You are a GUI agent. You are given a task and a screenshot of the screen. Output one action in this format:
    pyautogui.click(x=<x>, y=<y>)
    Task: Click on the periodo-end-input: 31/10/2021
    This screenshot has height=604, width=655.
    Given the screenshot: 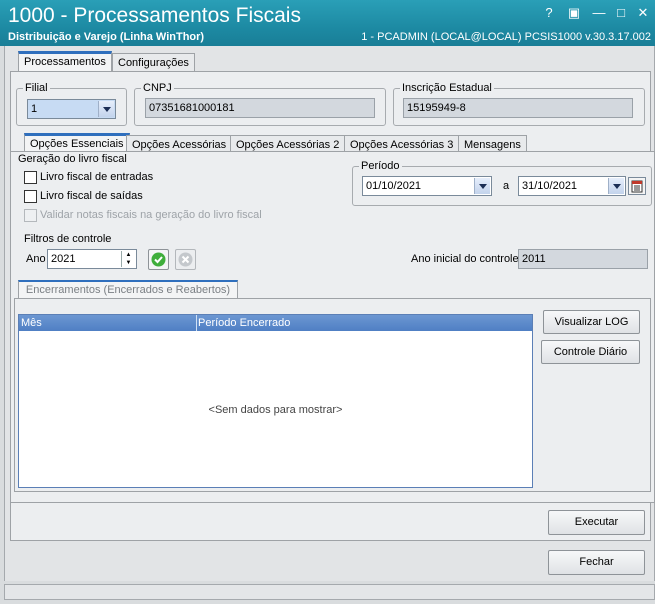 What is the action you would take?
    pyautogui.click(x=572, y=186)
    